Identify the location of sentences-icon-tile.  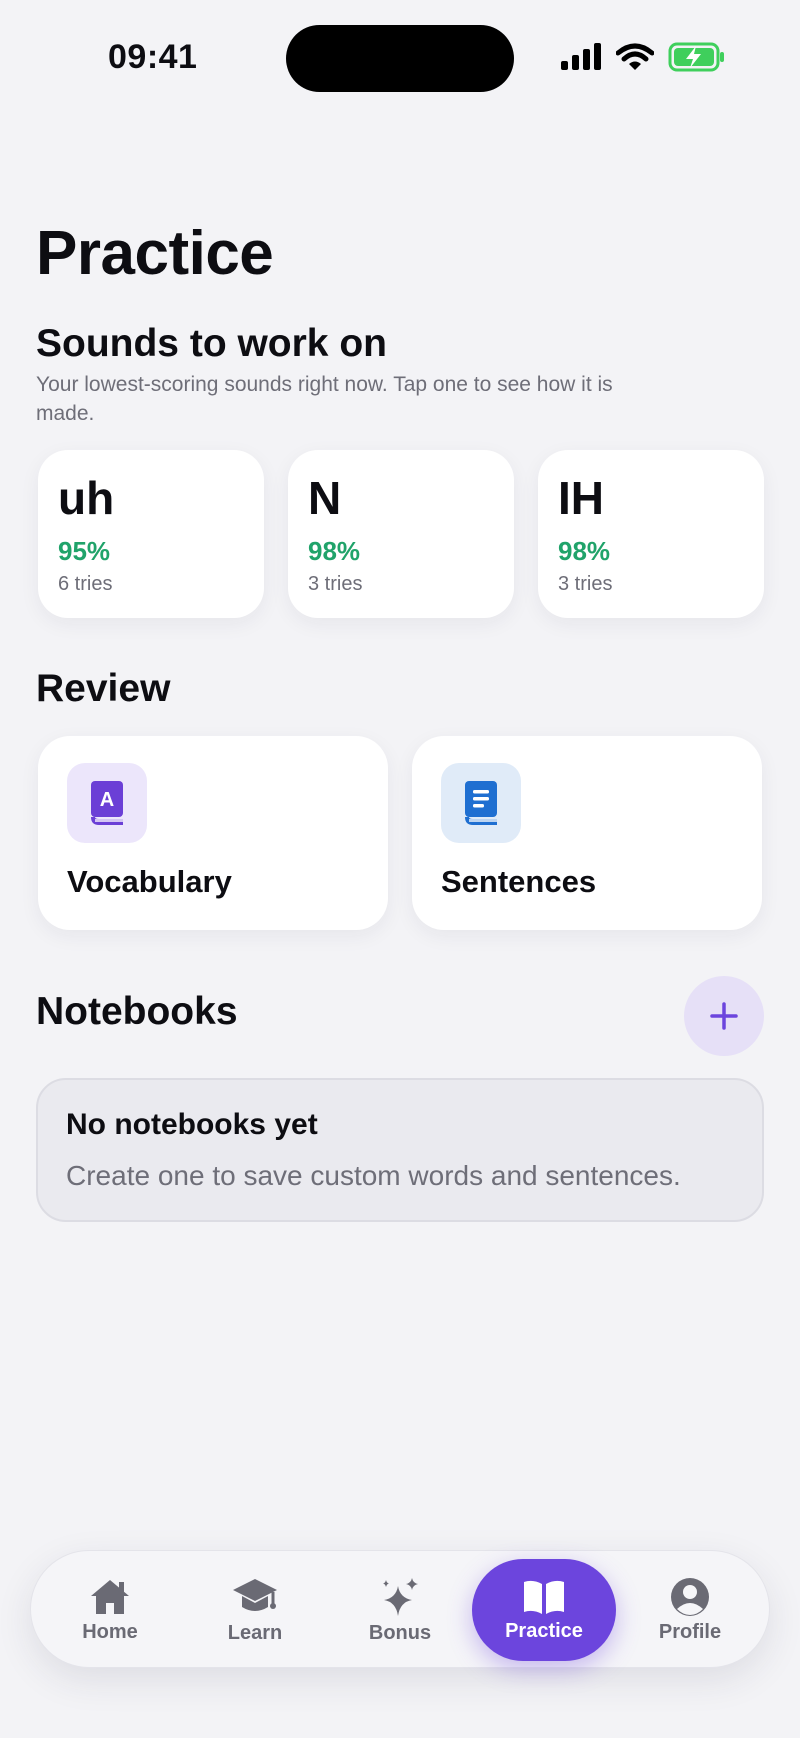
(481, 803).